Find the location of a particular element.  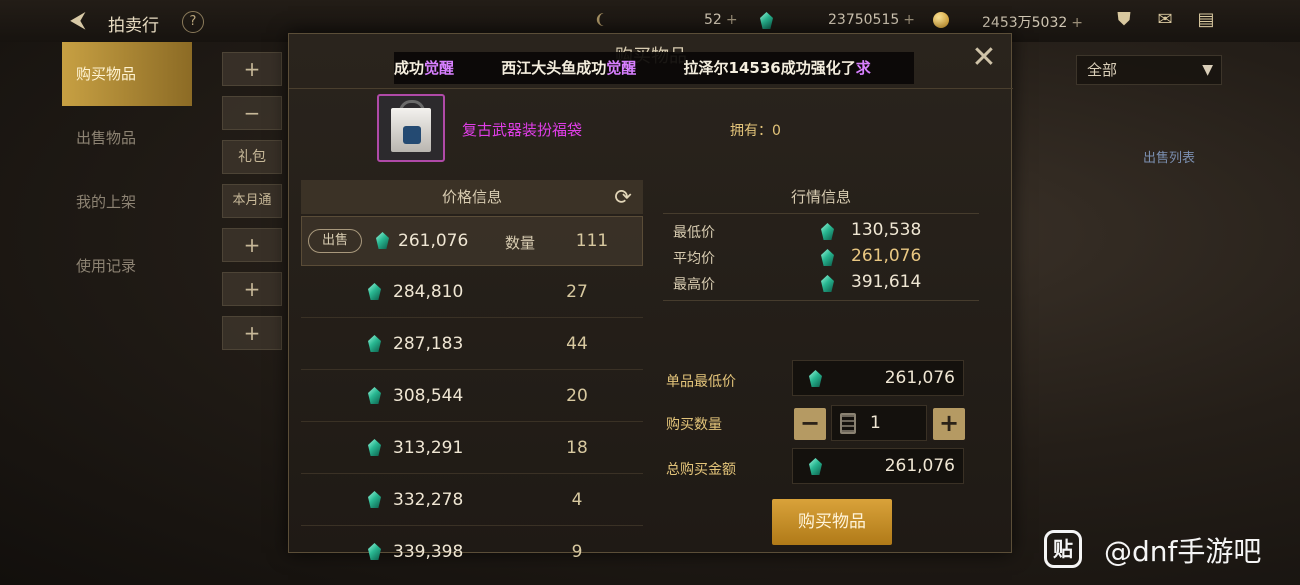

unit-min-label: 单品最低价 is located at coordinates (701, 382).